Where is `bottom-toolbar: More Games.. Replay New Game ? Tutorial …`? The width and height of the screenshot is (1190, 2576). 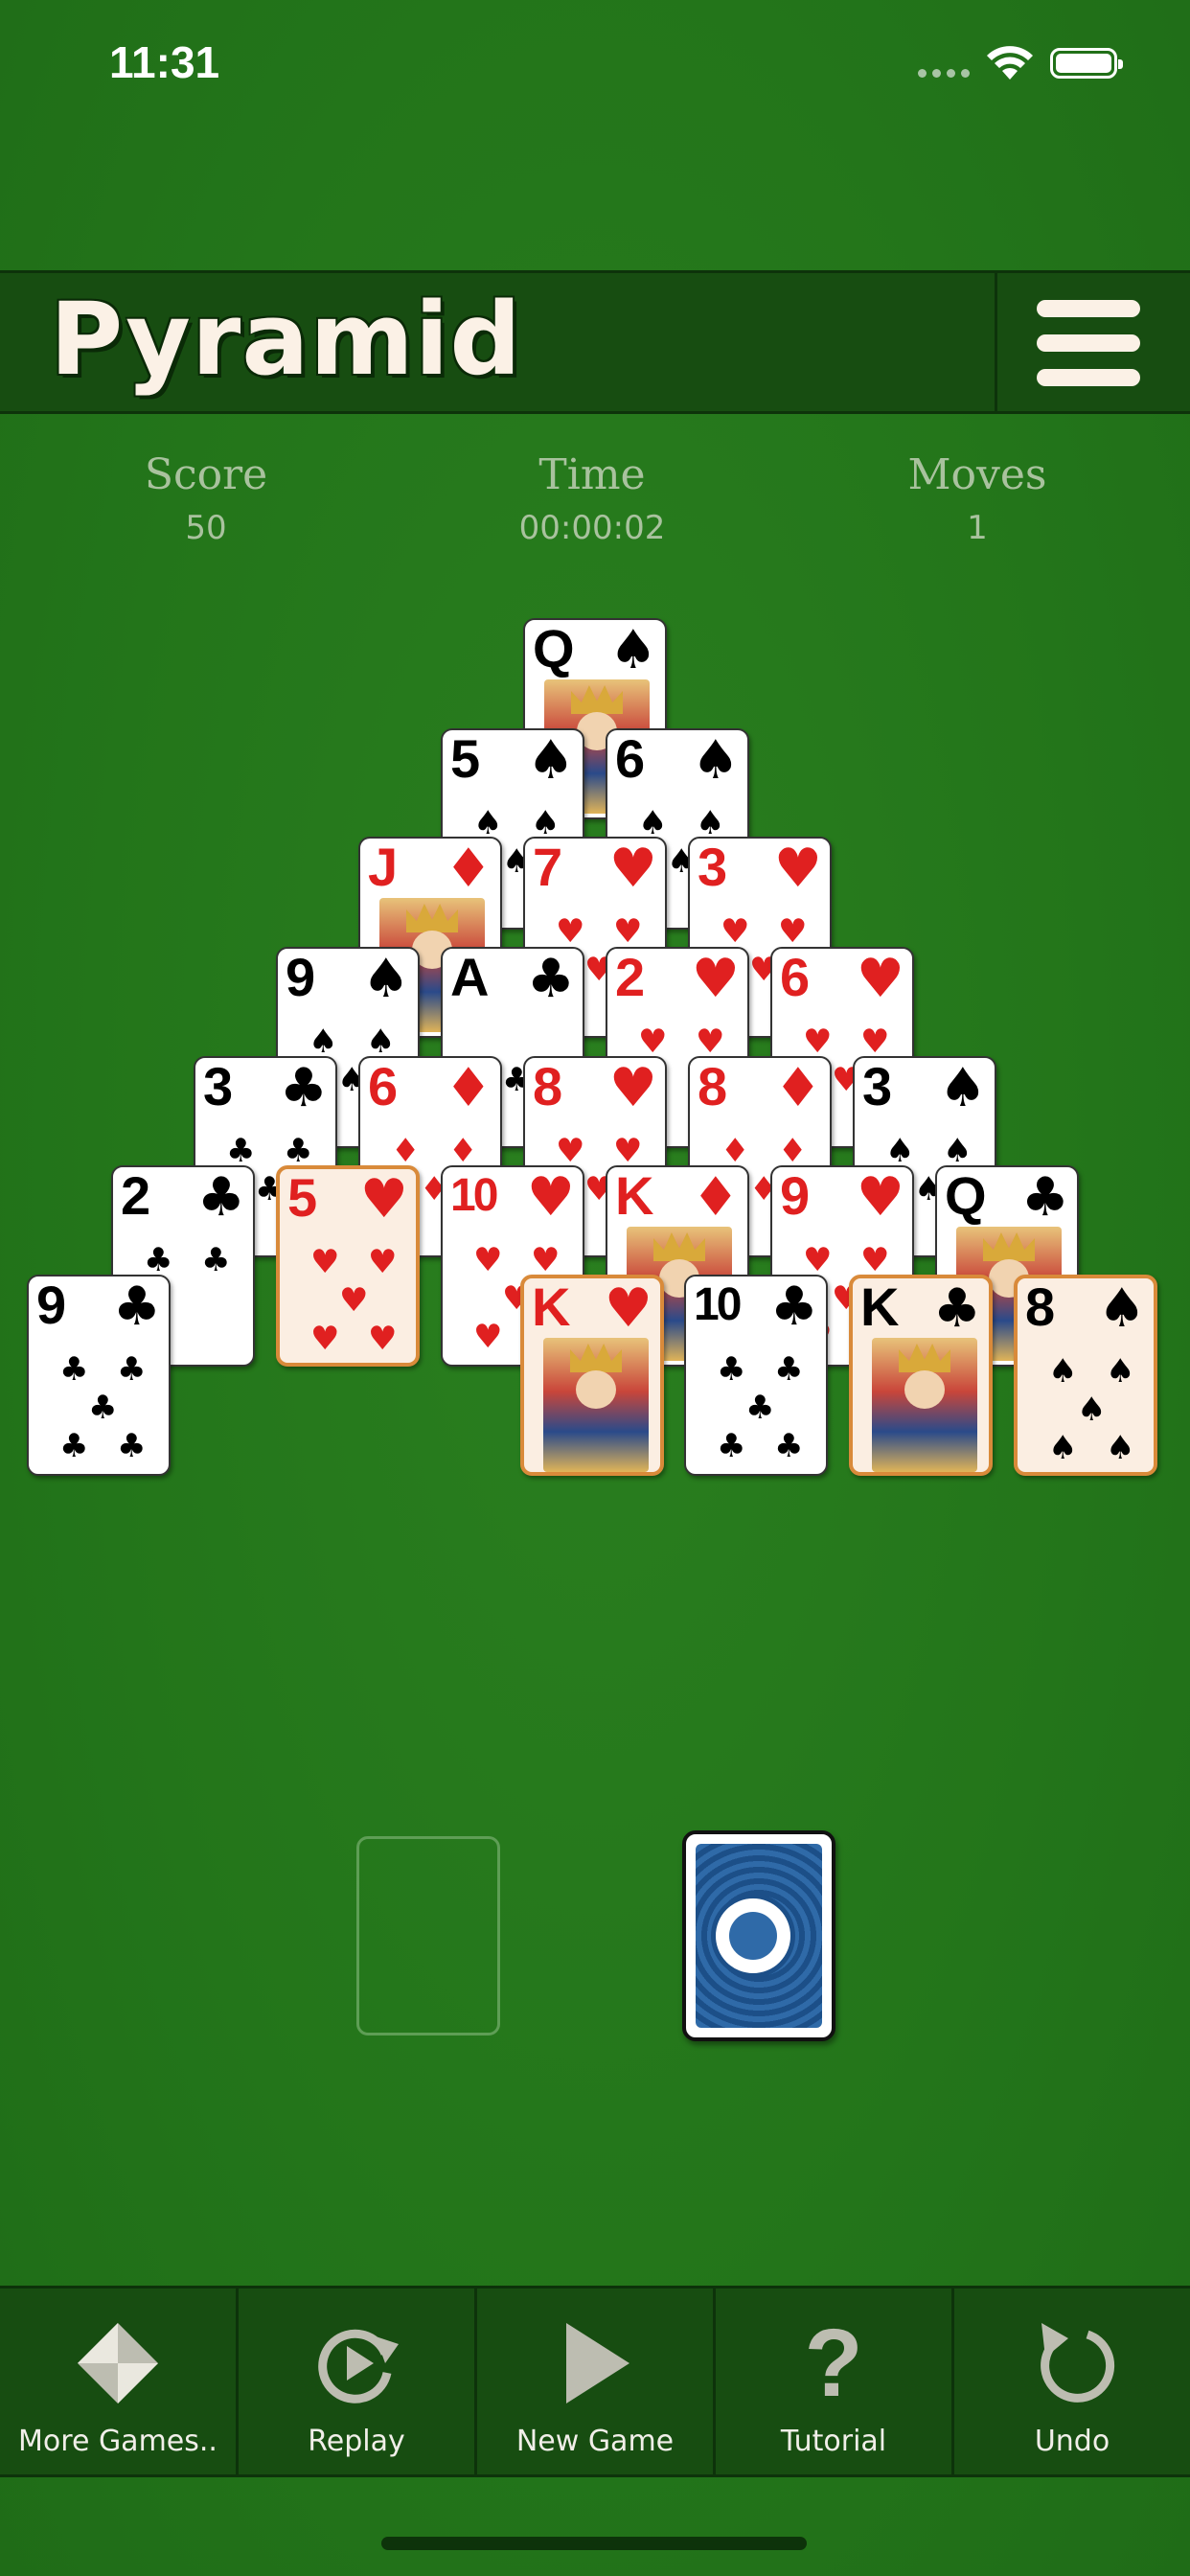 bottom-toolbar: More Games.. Replay New Game ? Tutorial … is located at coordinates (595, 2381).